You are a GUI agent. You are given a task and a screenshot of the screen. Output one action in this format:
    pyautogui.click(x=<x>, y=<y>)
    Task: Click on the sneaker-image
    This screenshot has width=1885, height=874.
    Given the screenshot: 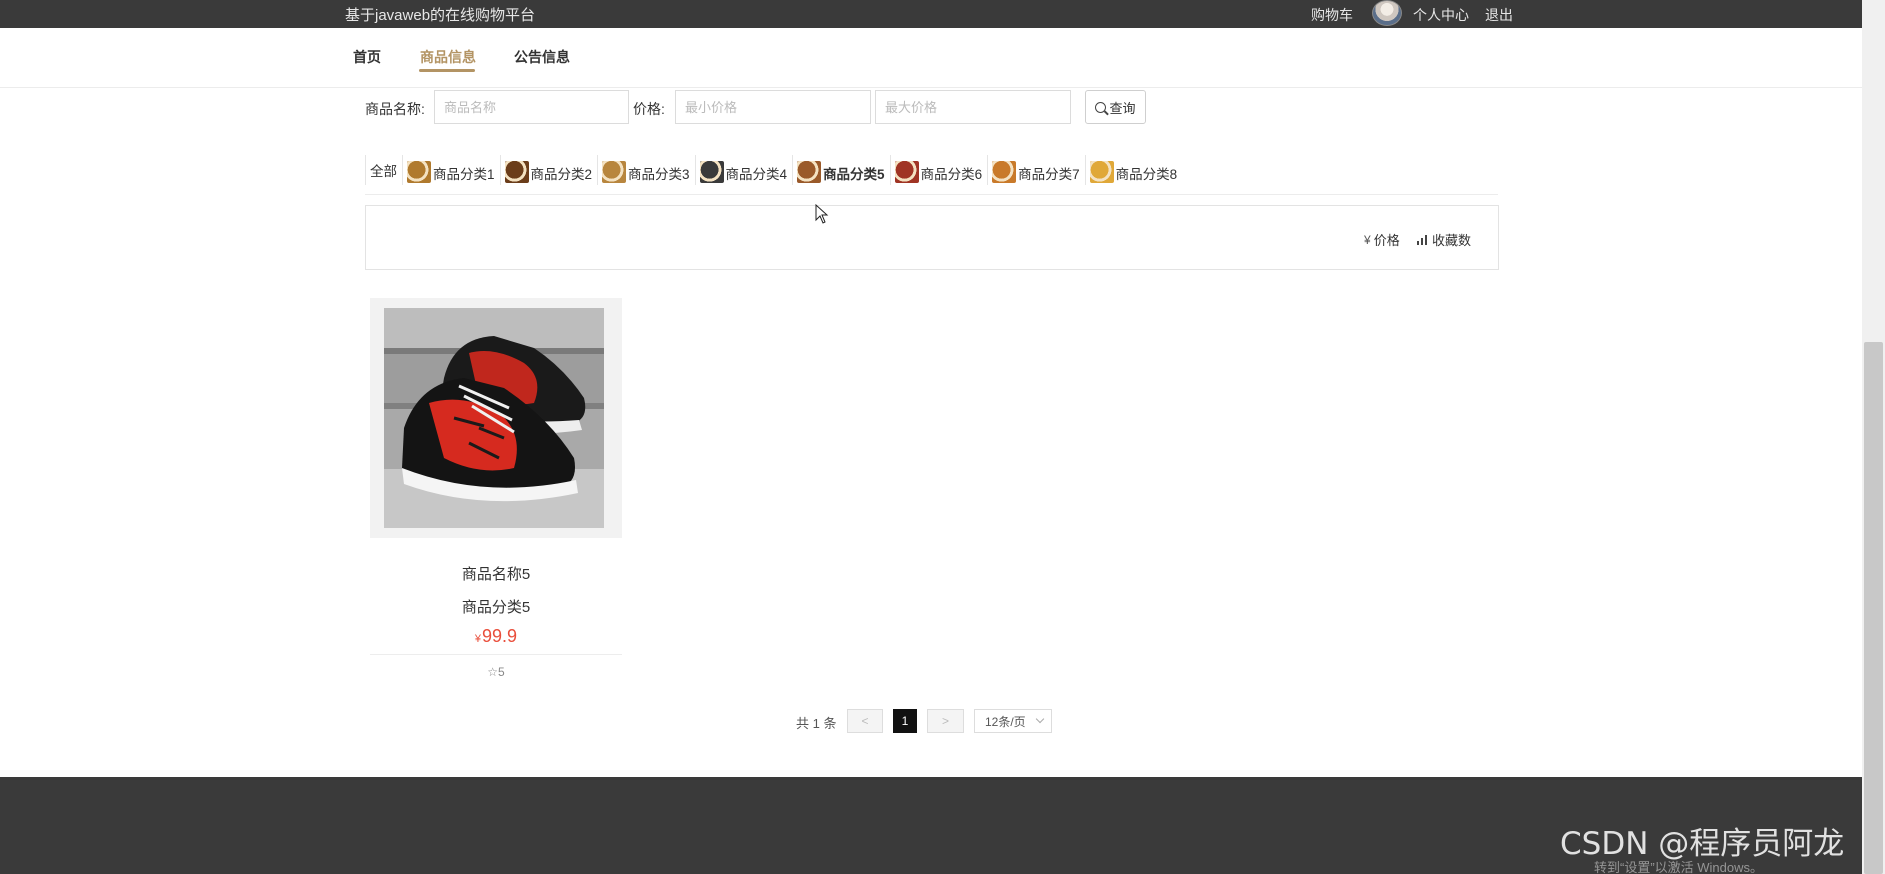 What is the action you would take?
    pyautogui.click(x=494, y=418)
    